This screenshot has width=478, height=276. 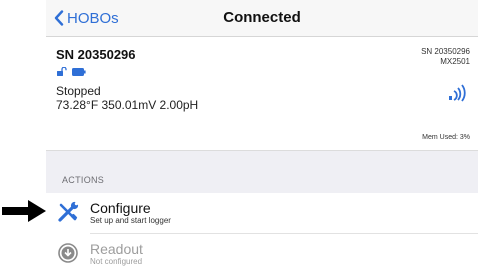 I want to click on actions-section-header: ACTIONS, so click(x=262, y=171).